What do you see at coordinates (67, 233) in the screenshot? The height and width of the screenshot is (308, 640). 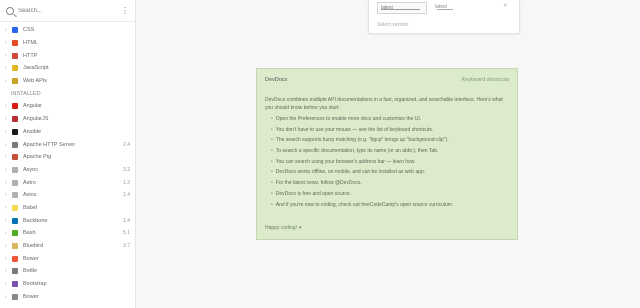 I see `sidebar-item: › Bash 5.1` at bounding box center [67, 233].